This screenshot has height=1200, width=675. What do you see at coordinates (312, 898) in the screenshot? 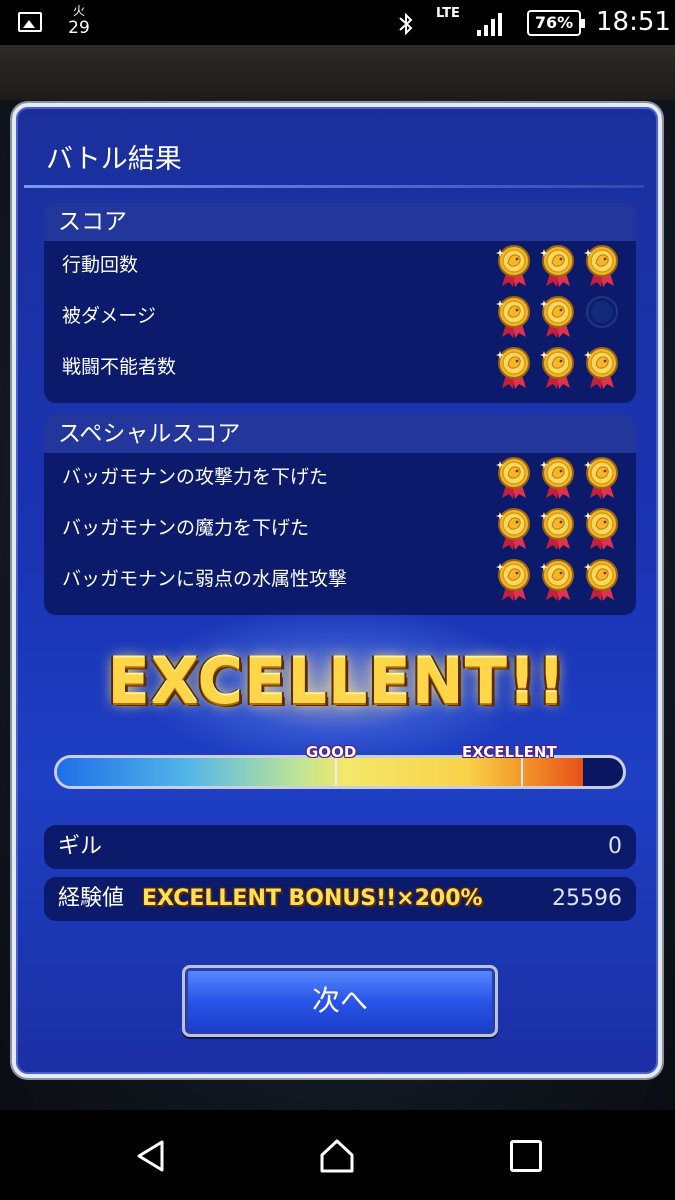
I see `exp-bonus: EXCELLENT BONUS!!×200%` at bounding box center [312, 898].